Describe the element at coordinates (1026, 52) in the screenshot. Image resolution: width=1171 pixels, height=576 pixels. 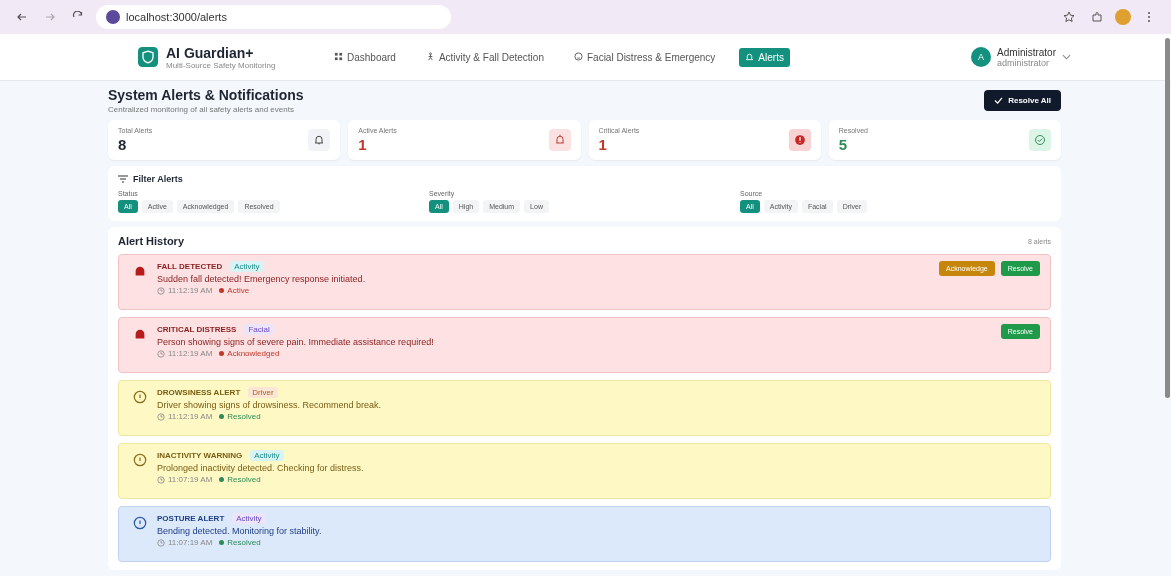
I see `user-name: Administrator` at that location.